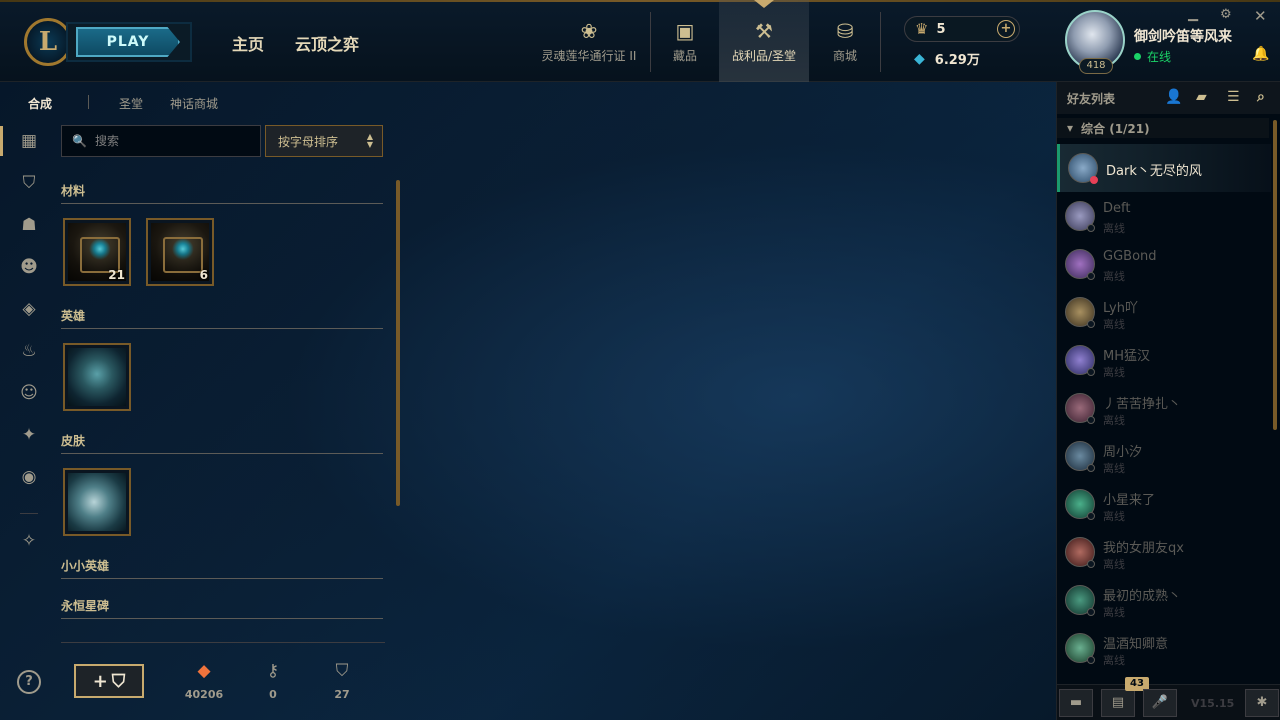 The height and width of the screenshot is (720, 1280). I want to click on tab-sanctum: 圣堂, so click(131, 103).